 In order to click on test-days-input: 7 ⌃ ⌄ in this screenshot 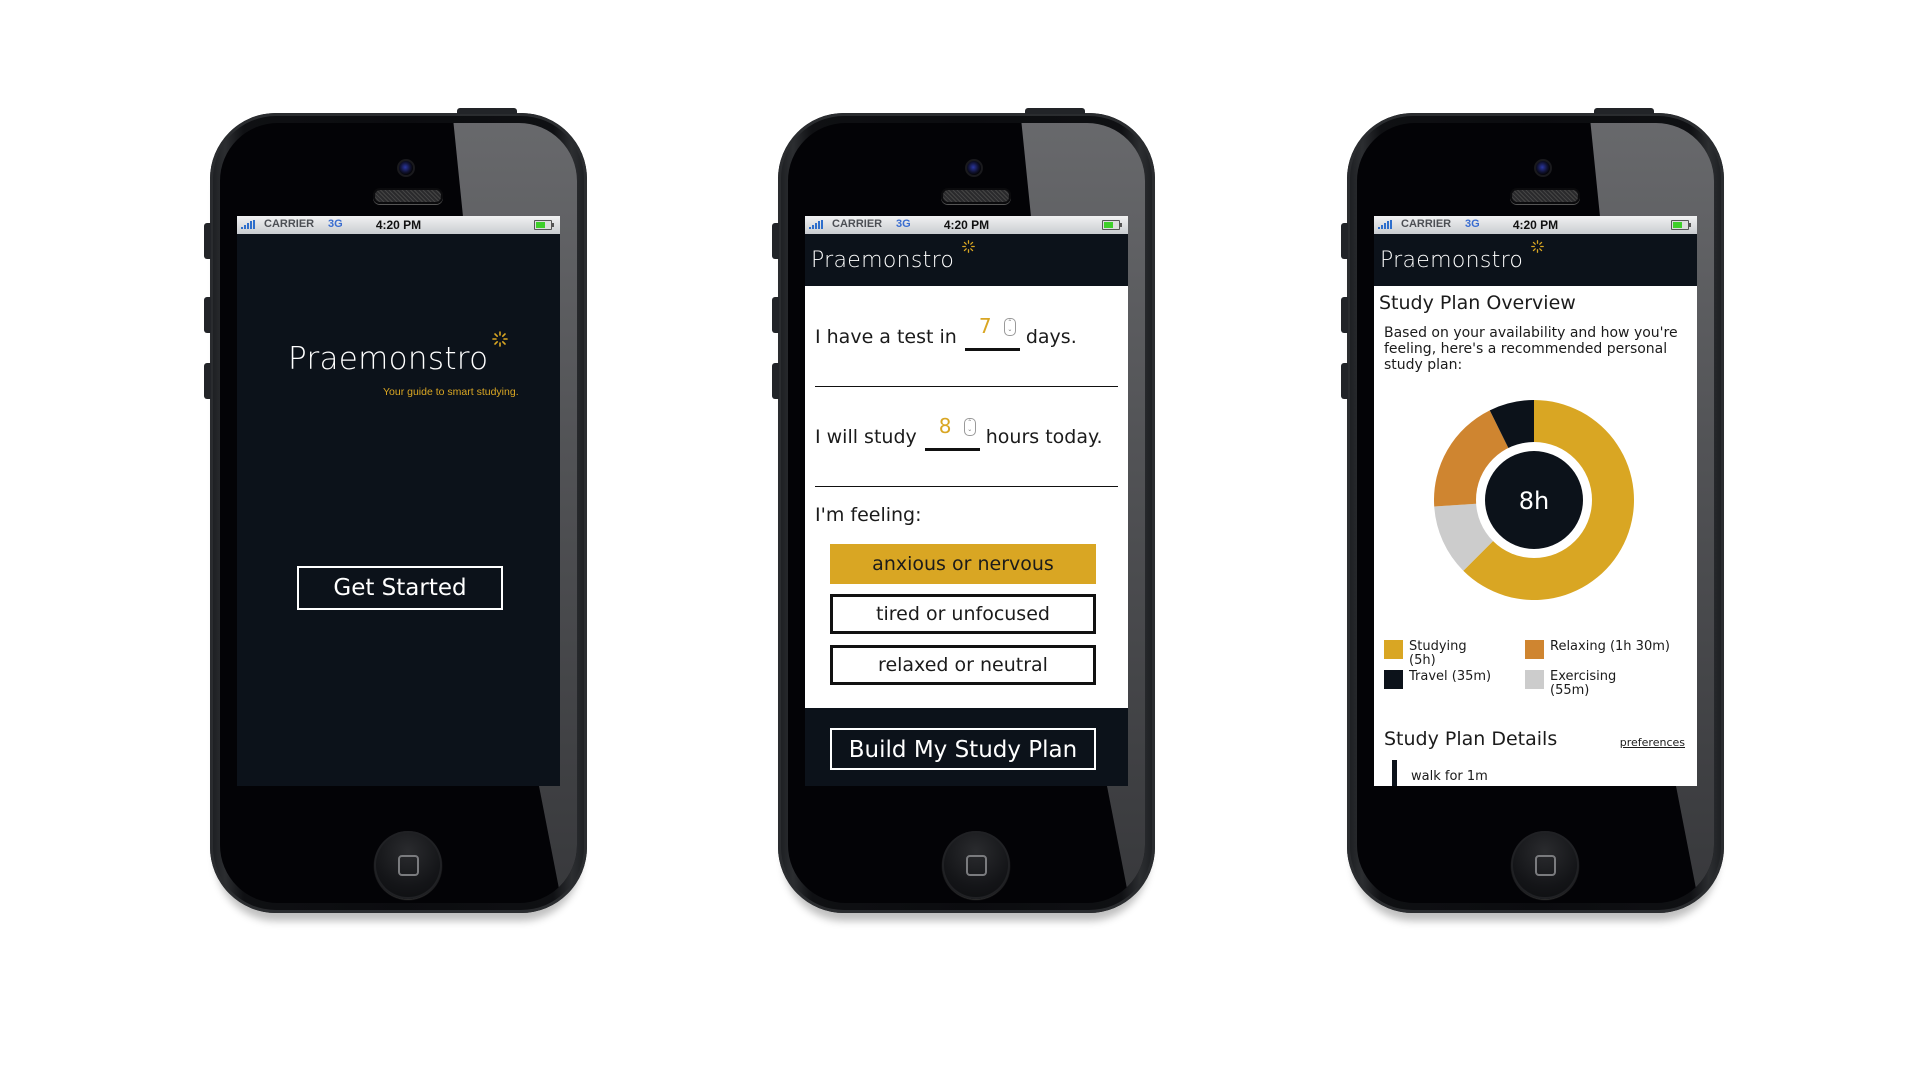, I will do `click(992, 332)`.